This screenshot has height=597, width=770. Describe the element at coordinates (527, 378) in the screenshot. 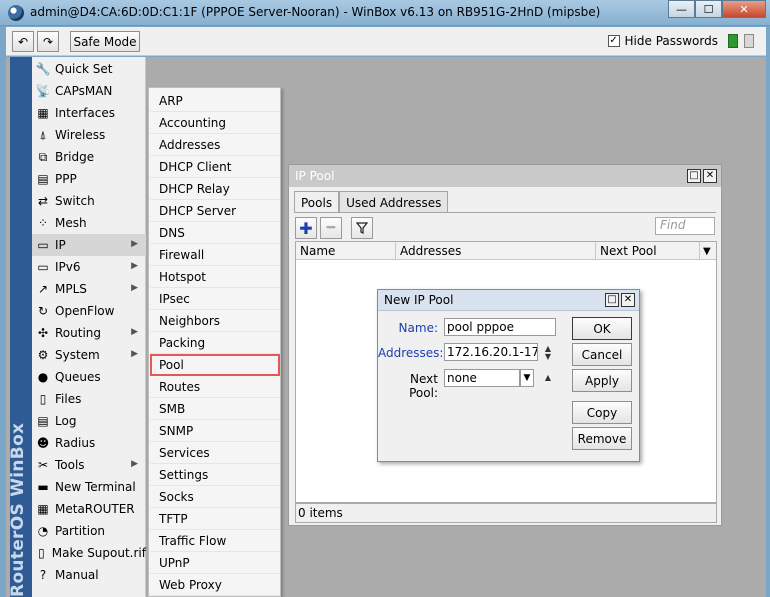

I see `next-pool-dropdown-button: ▼` at that location.